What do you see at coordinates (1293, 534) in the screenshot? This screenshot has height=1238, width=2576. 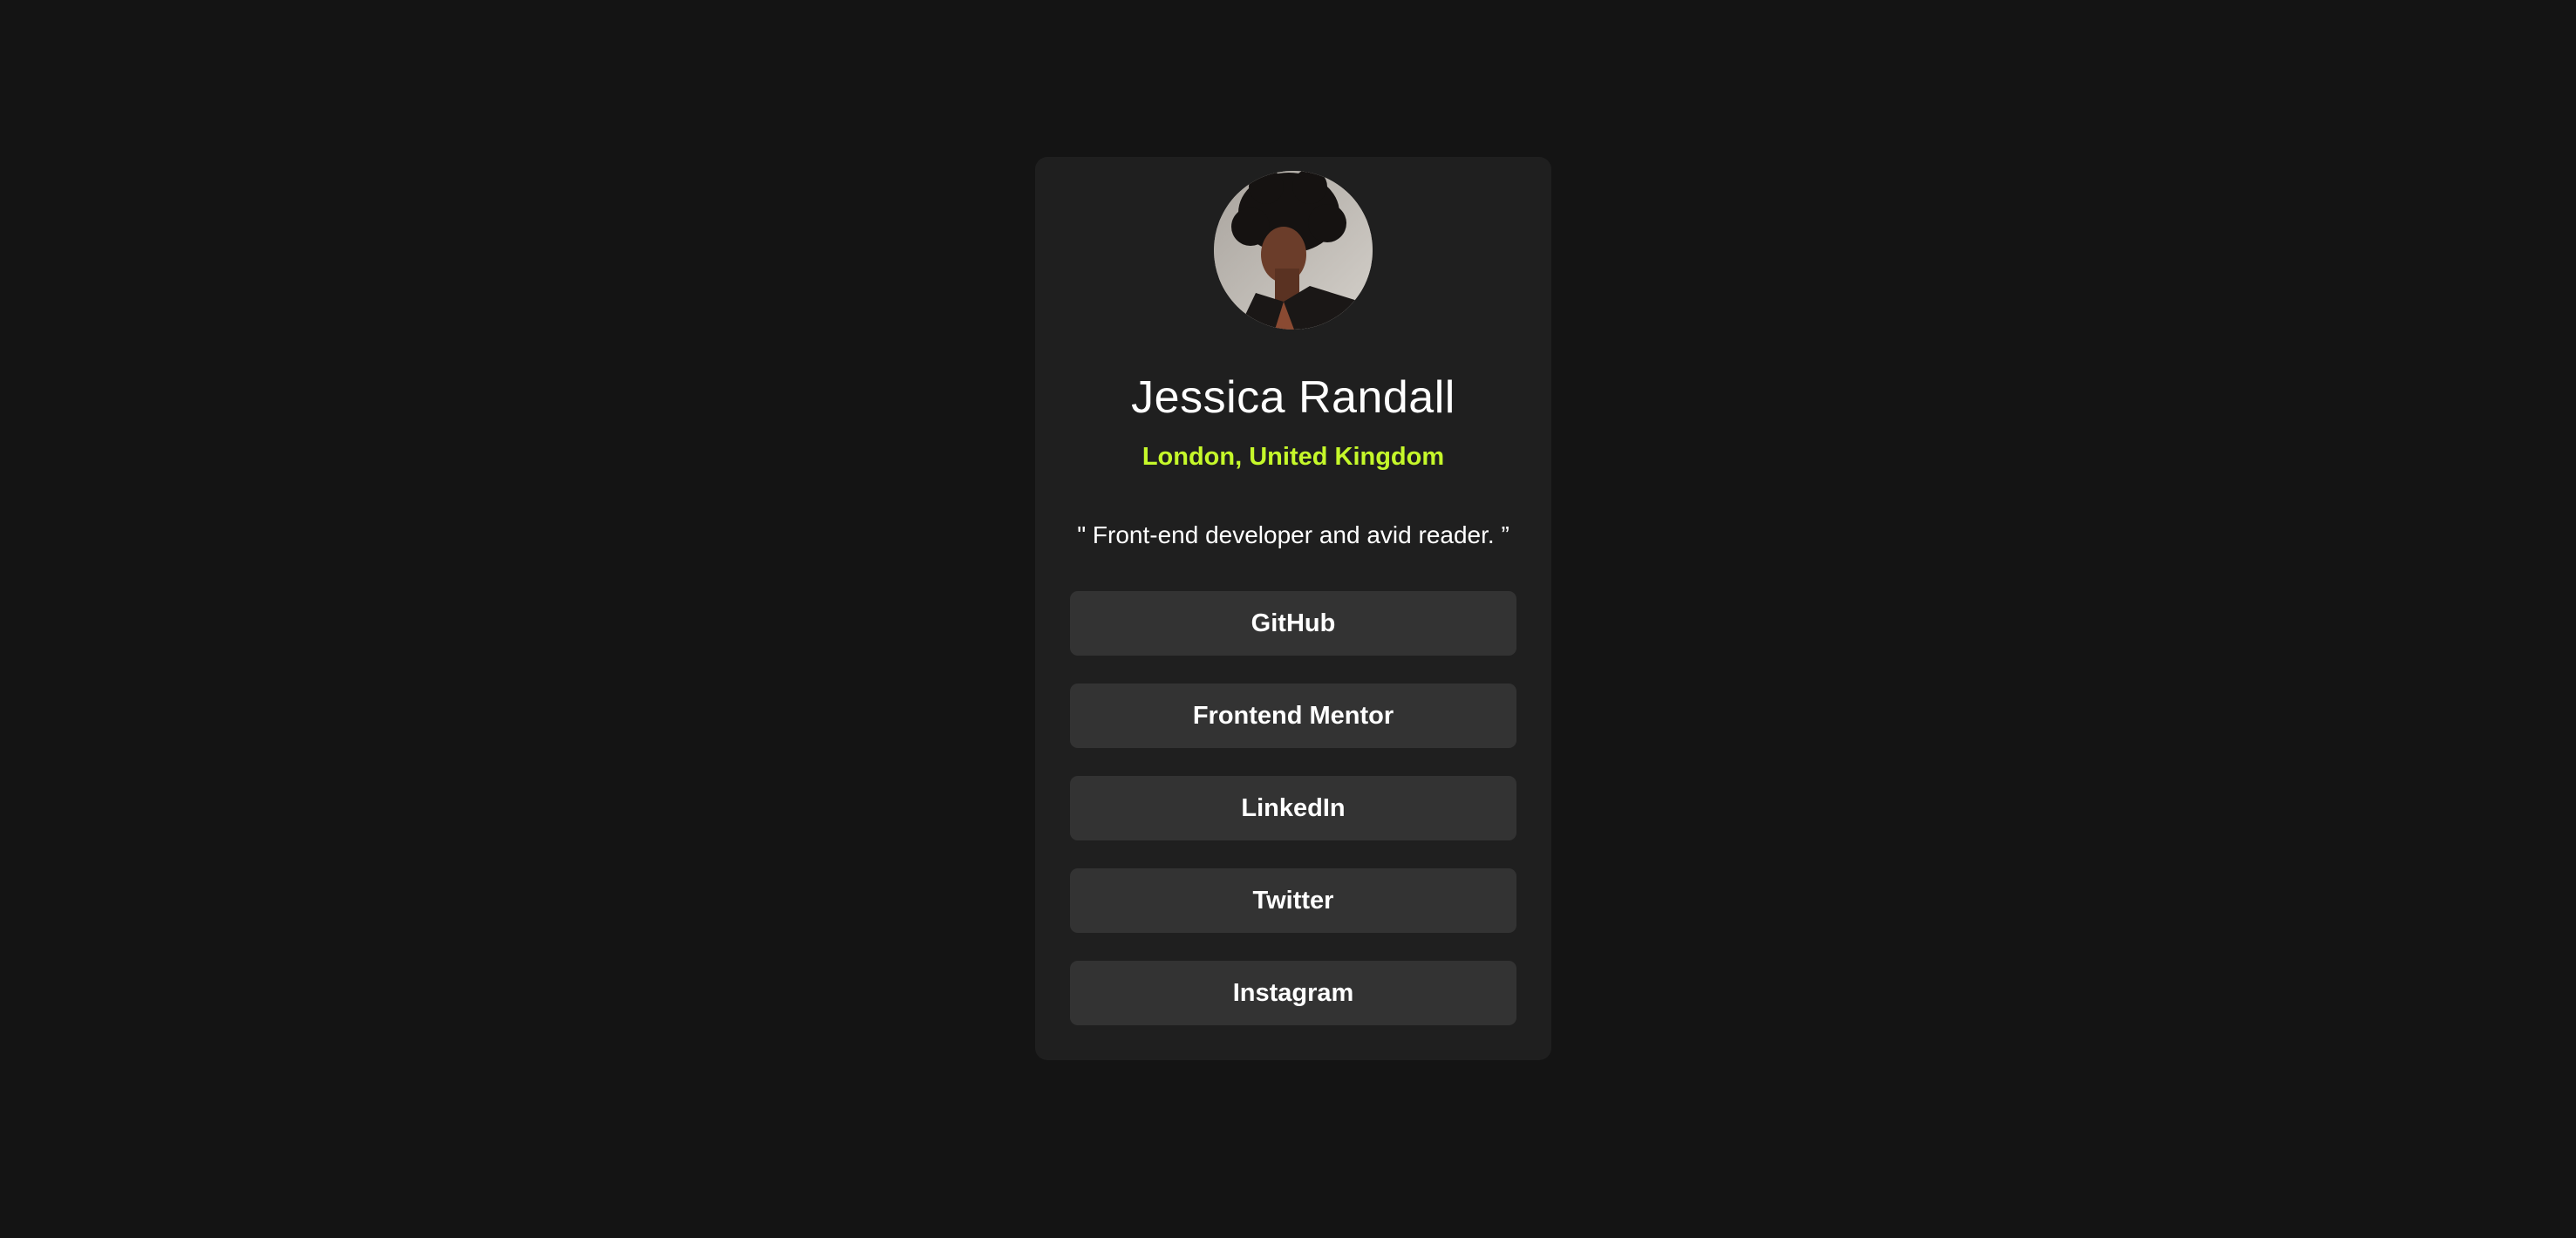 I see `profile-bio: " Front-end developer and avid reader. ”` at bounding box center [1293, 534].